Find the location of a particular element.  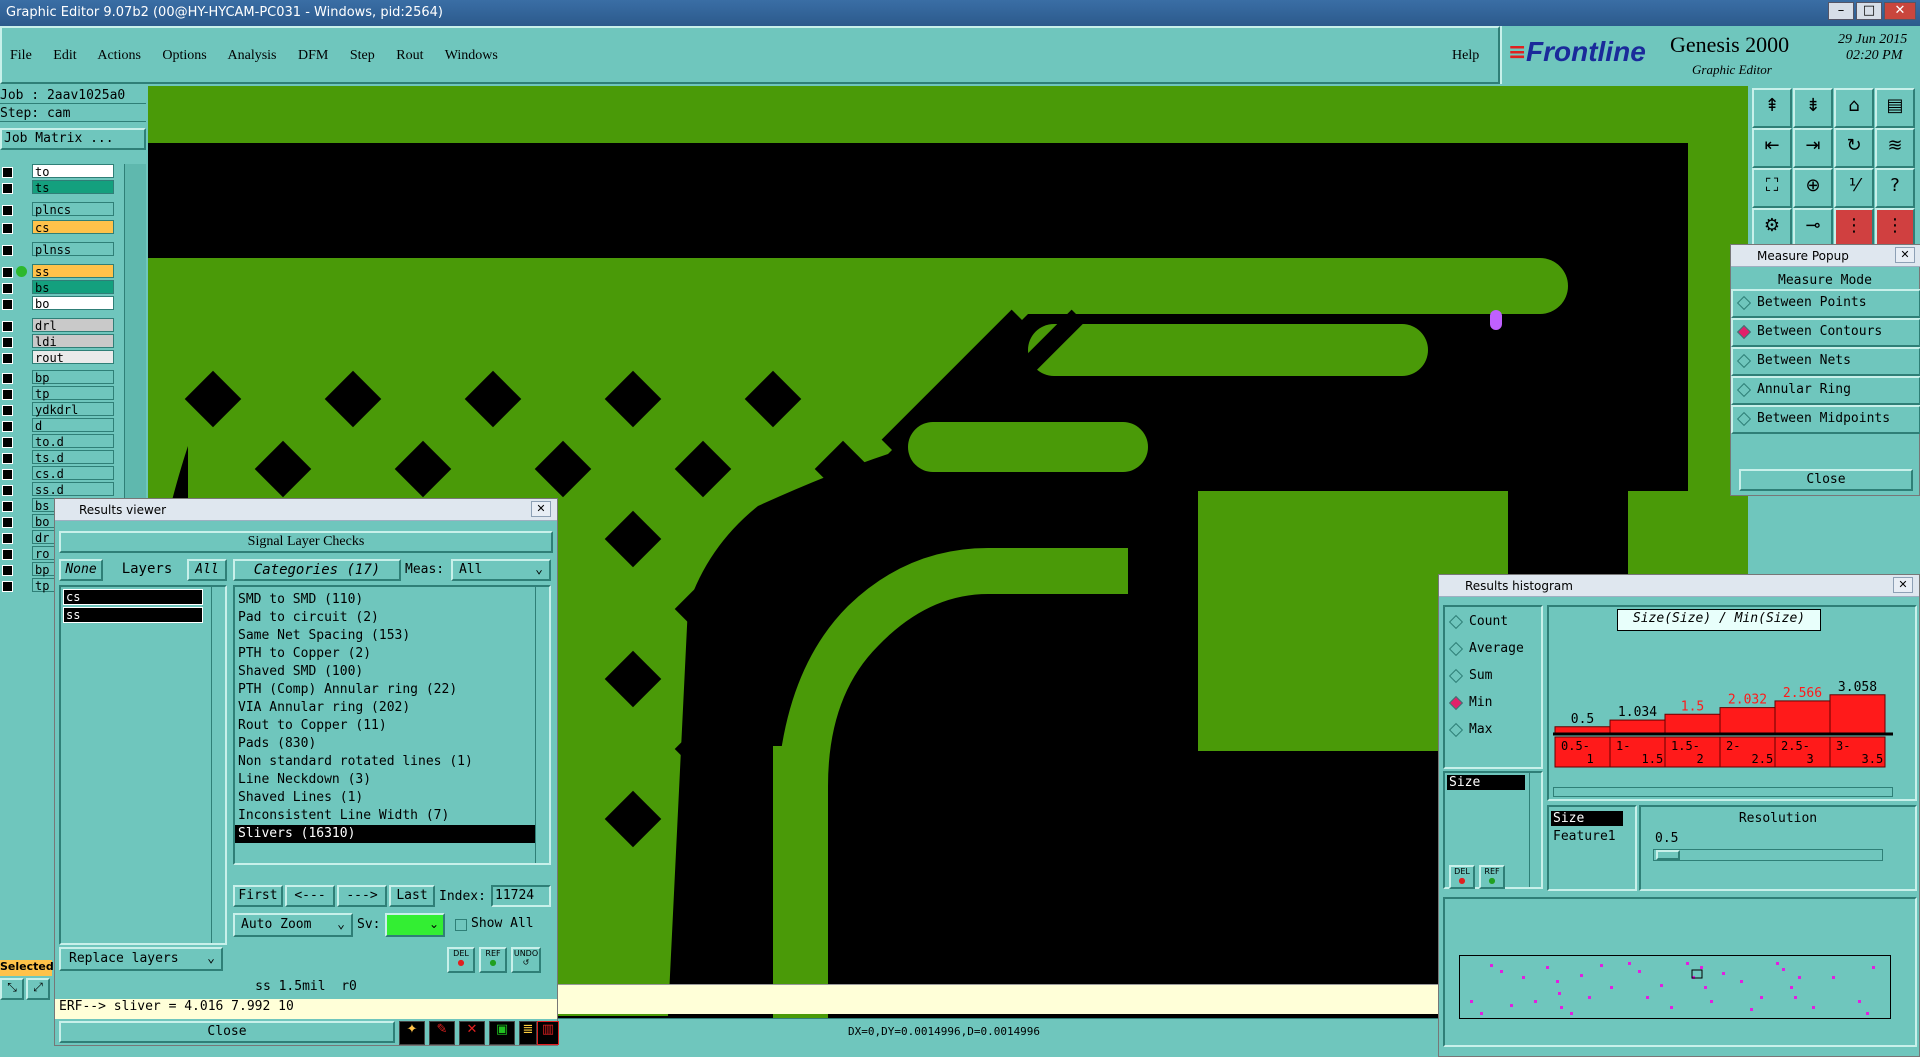

layer-row: bo is located at coordinates (59, 303).